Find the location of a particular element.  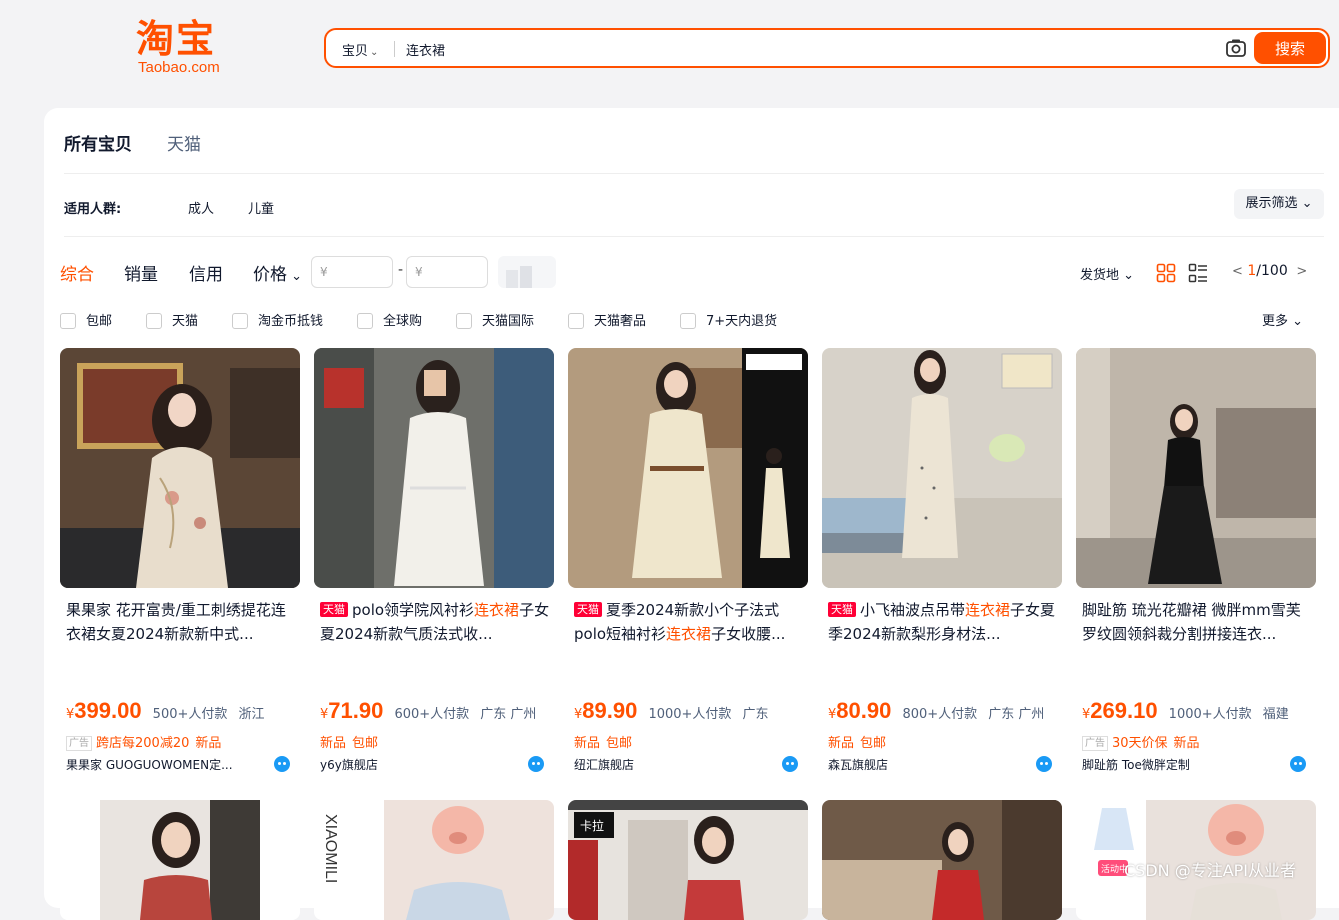

page-total: /100 is located at coordinates (1272, 271).